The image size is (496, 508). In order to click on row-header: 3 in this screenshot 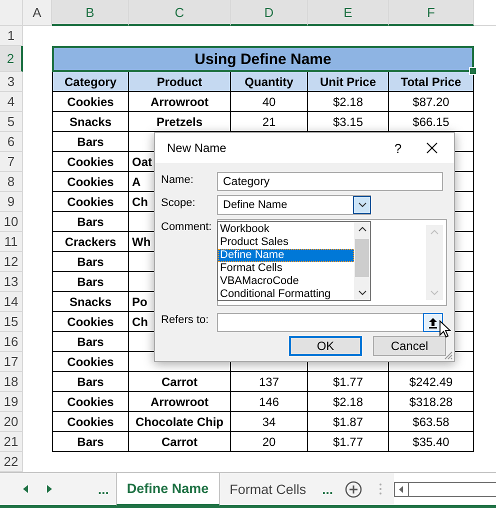, I will do `click(11, 82)`.